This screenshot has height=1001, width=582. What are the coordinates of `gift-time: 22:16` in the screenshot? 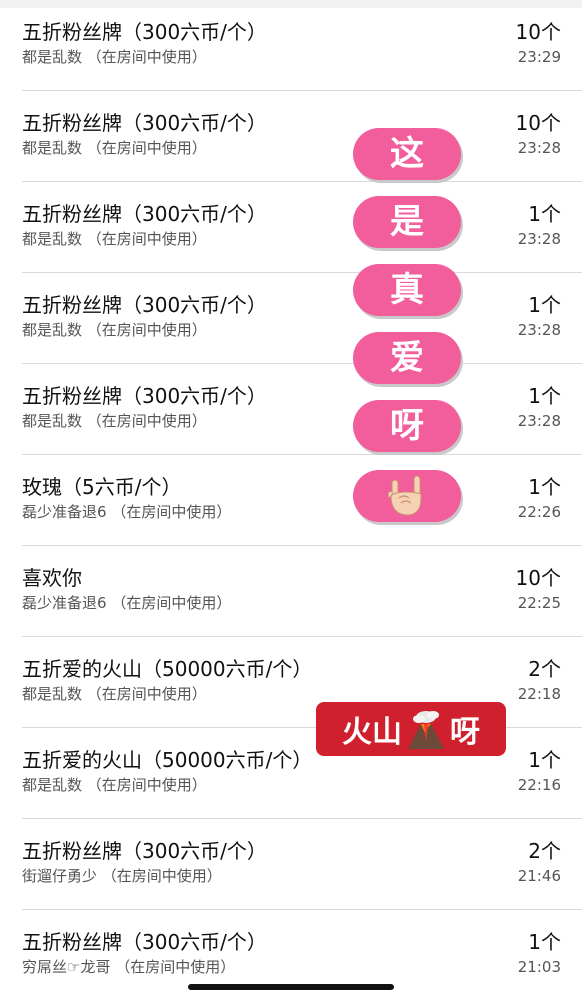 It's located at (539, 785).